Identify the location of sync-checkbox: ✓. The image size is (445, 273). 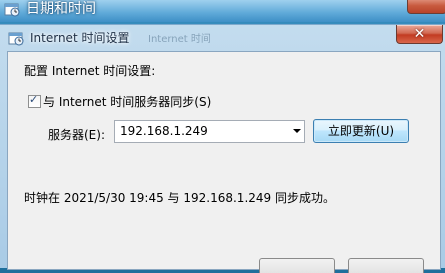
(34, 100).